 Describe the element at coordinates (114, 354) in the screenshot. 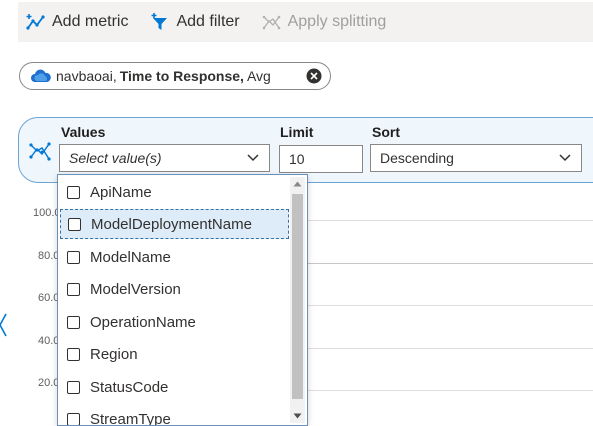

I see `option-label: Region` at that location.